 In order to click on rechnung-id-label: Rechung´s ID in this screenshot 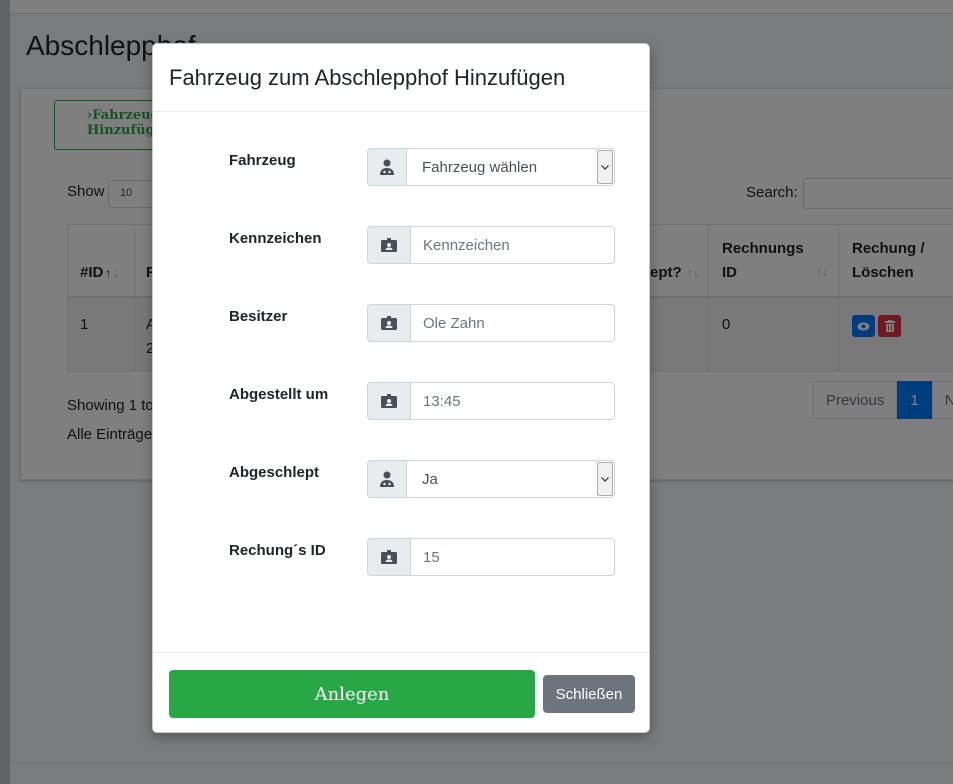, I will do `click(277, 550)`.